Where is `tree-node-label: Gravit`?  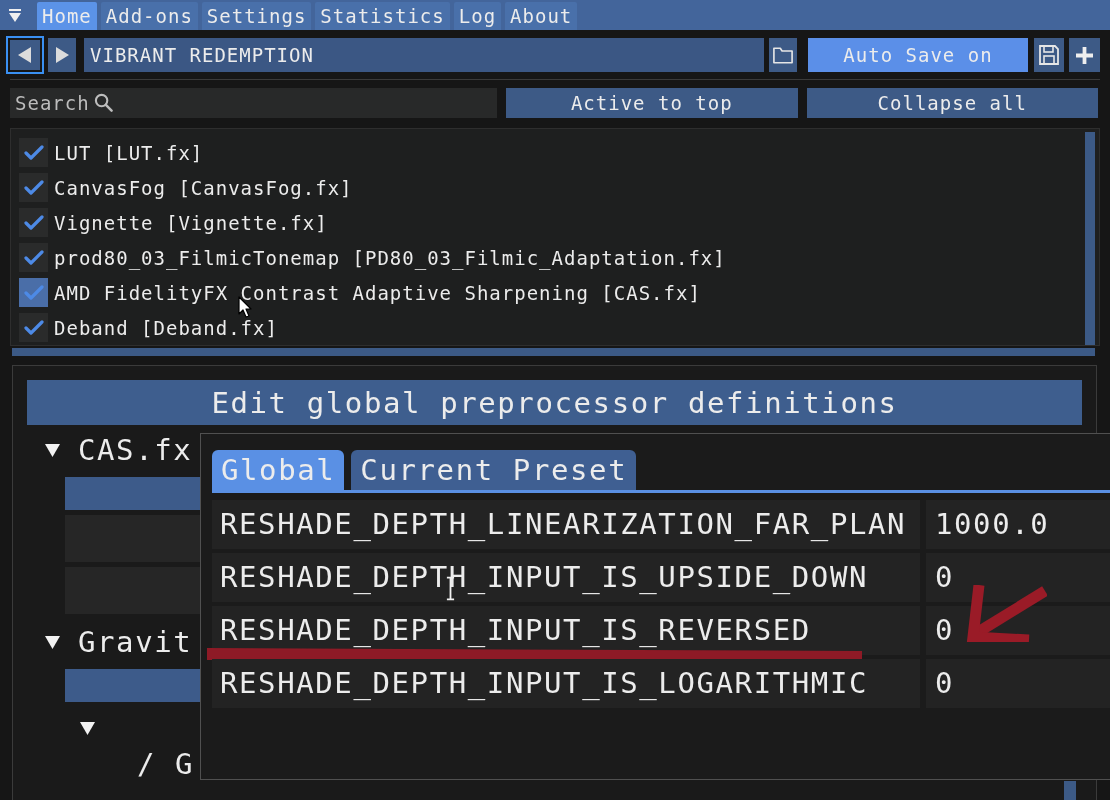 tree-node-label: Gravit is located at coordinates (135, 642).